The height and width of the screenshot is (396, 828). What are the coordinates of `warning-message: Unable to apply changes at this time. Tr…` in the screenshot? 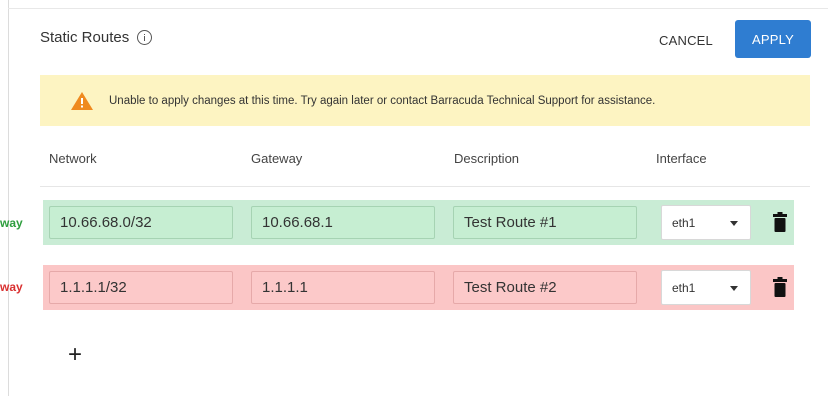 It's located at (382, 100).